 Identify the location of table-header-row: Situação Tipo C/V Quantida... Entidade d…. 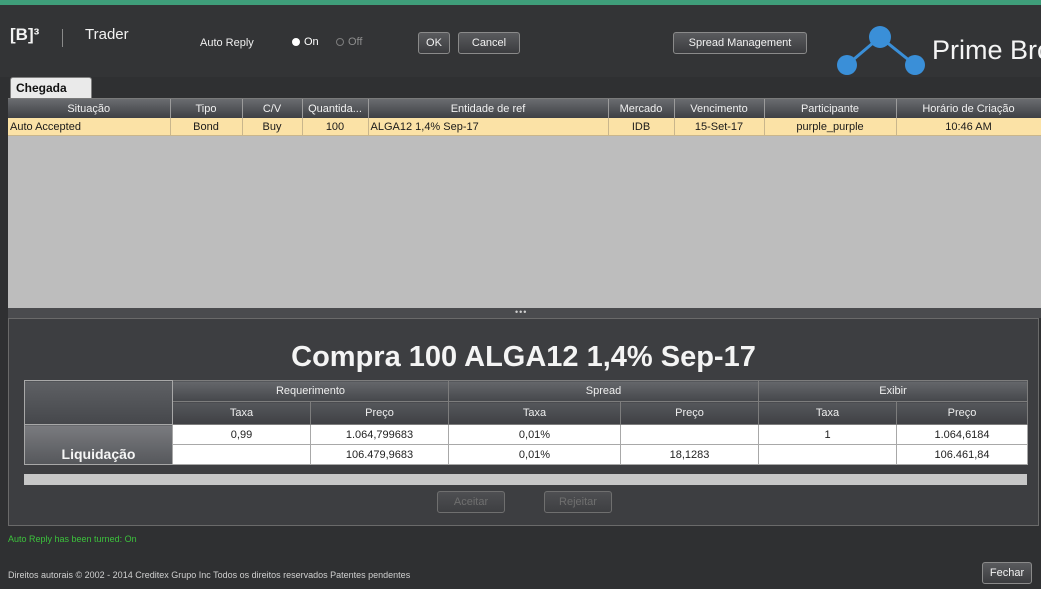
(524, 108).